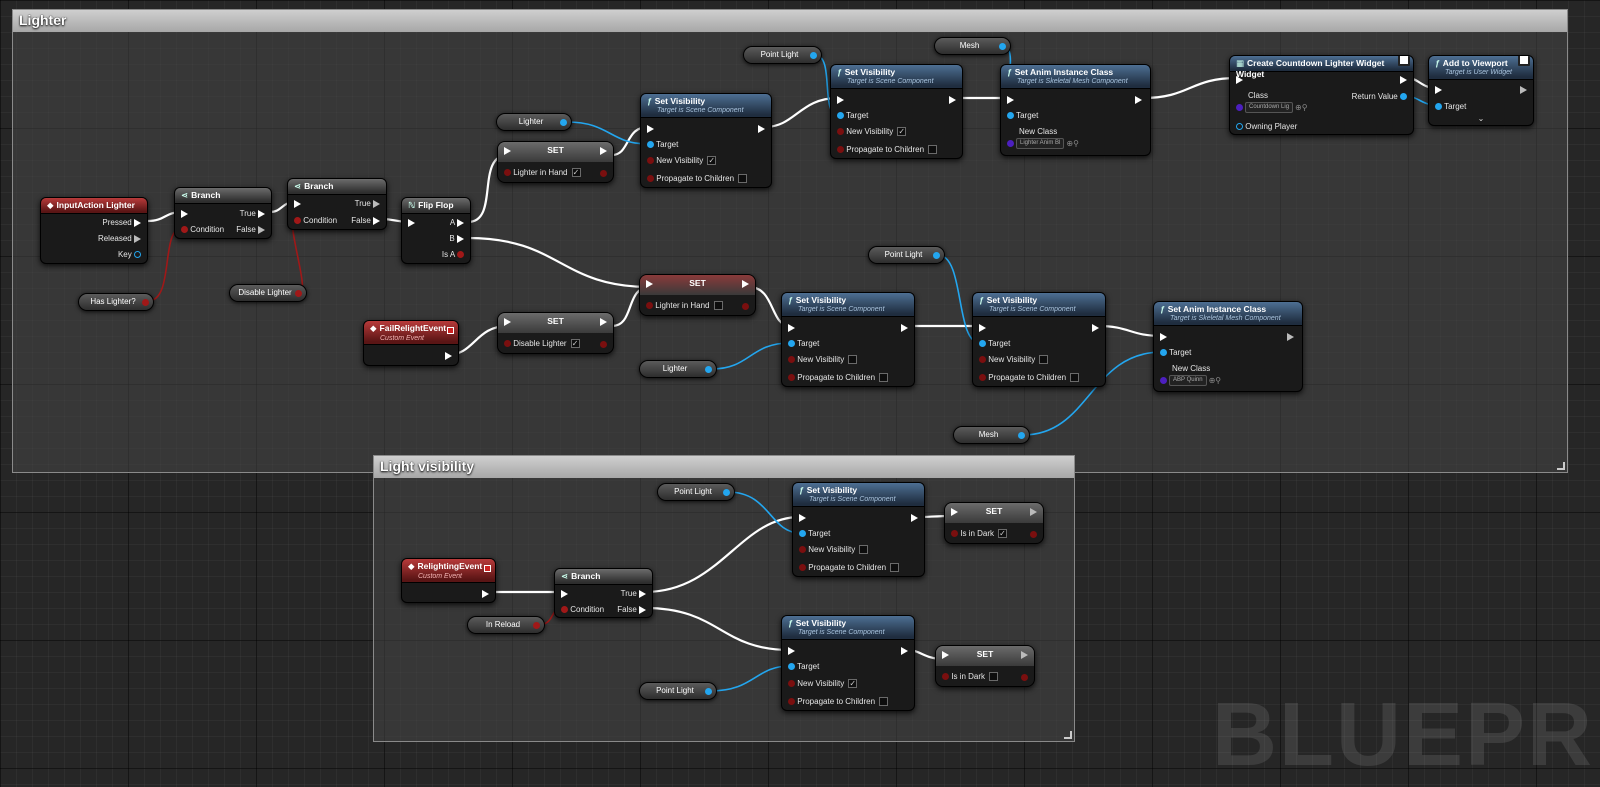  Describe the element at coordinates (450, 330) in the screenshot. I see `delegate-icon` at that location.